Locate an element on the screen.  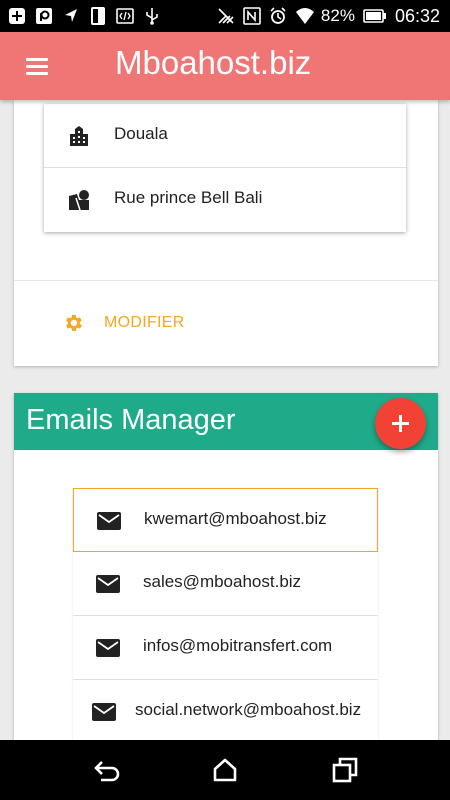
status-bar: 82% 06:32 is located at coordinates (225, 16).